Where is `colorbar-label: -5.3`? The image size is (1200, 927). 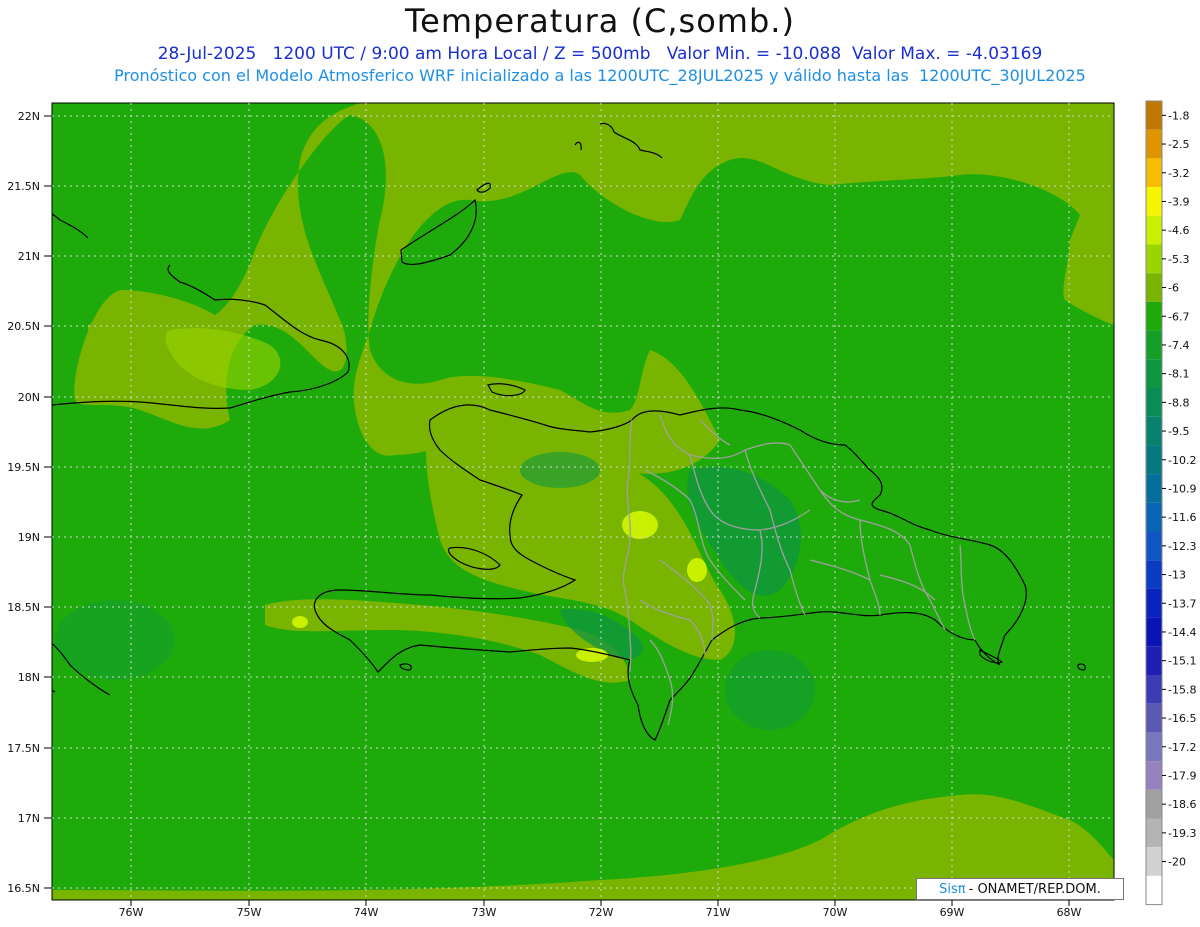 colorbar-label: -5.3 is located at coordinates (1178, 259).